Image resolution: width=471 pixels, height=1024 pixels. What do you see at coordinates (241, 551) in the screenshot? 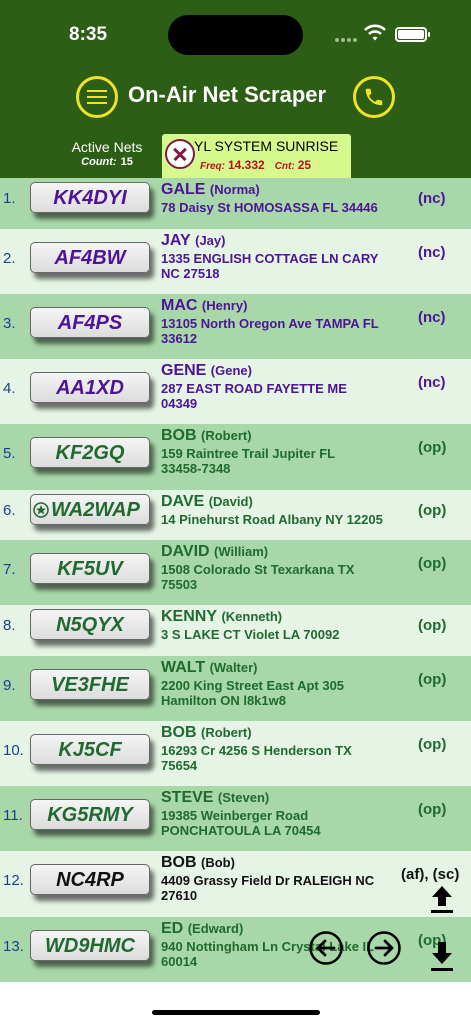
I see `operator-full-name: (William)` at bounding box center [241, 551].